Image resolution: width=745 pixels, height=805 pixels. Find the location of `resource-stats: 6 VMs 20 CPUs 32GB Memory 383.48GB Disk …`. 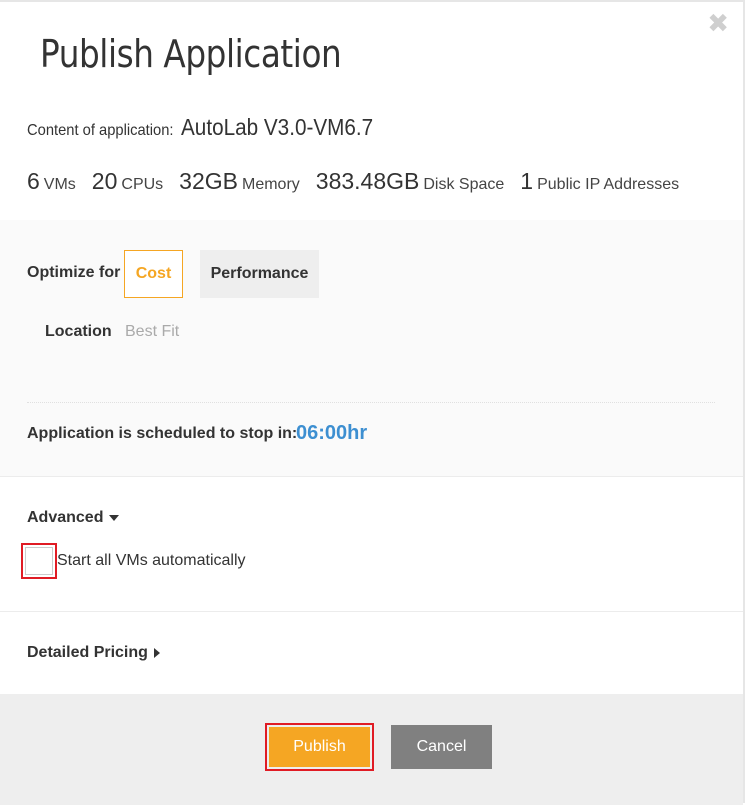

resource-stats: 6 VMs 20 CPUs 32GB Memory 383.48GB Disk … is located at coordinates (361, 181).